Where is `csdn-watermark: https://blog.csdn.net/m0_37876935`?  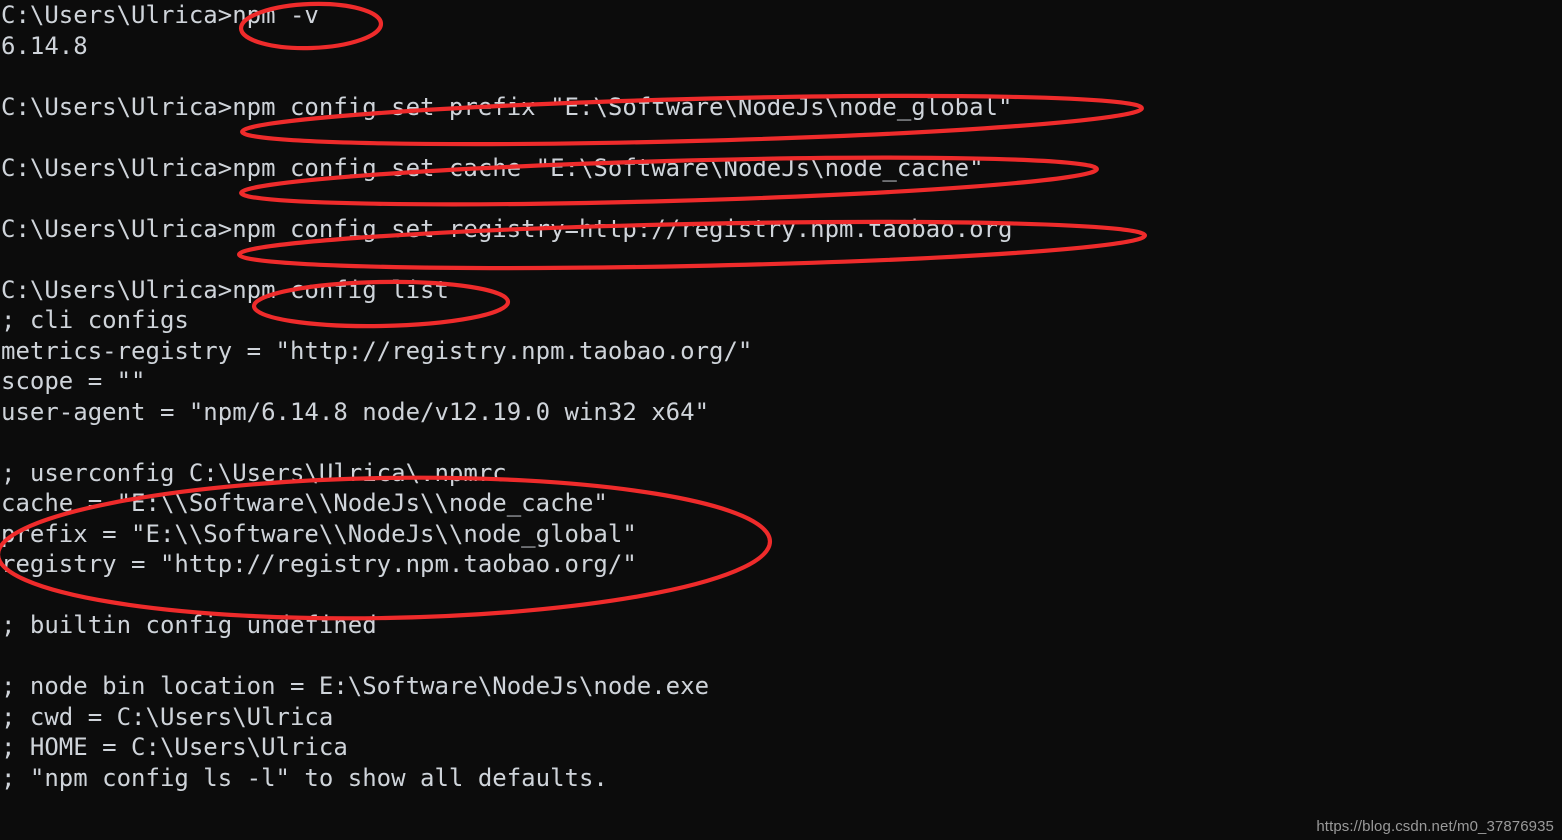 csdn-watermark: https://blog.csdn.net/m0_37876935 is located at coordinates (1435, 826).